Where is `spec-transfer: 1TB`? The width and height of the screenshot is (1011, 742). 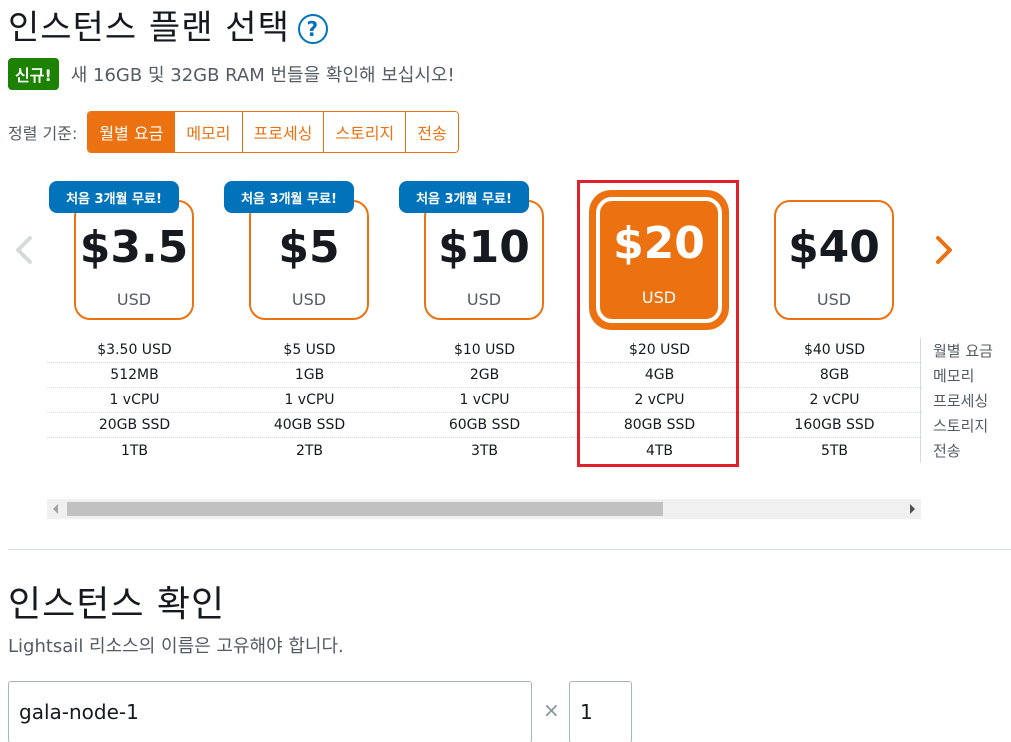
spec-transfer: 1TB is located at coordinates (134, 450).